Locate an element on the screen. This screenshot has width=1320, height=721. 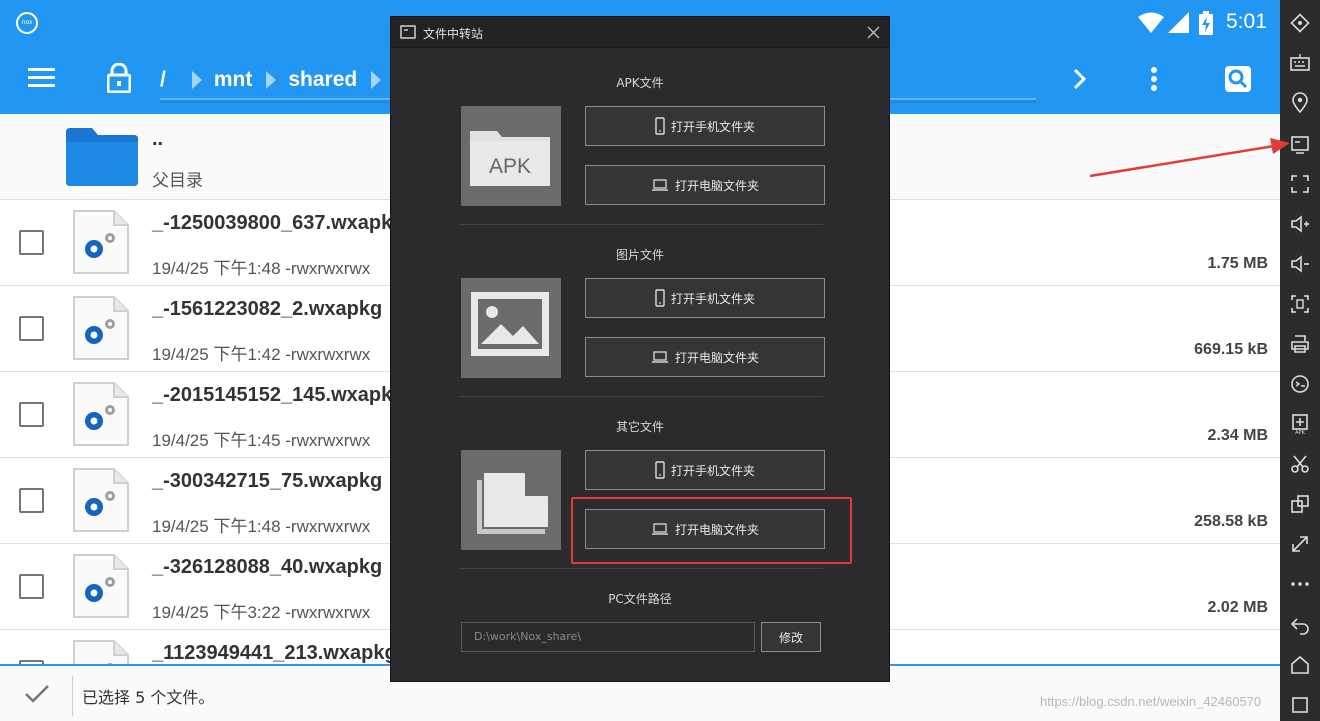
pc-path-label: PC文件路径 is located at coordinates (640, 599).